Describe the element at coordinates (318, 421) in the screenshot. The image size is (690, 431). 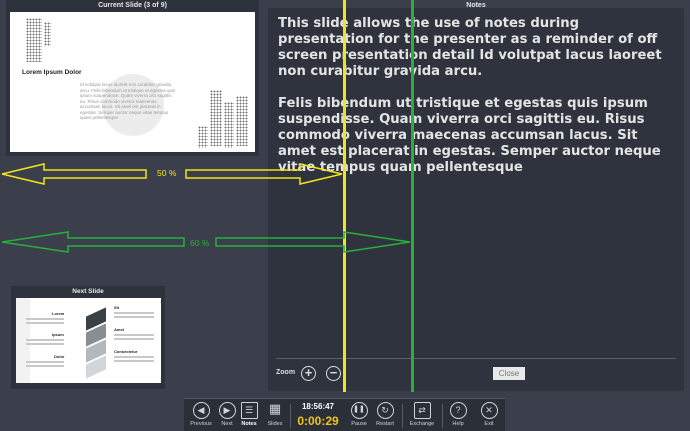
I see `elapsed-timer: 0:00:29` at that location.